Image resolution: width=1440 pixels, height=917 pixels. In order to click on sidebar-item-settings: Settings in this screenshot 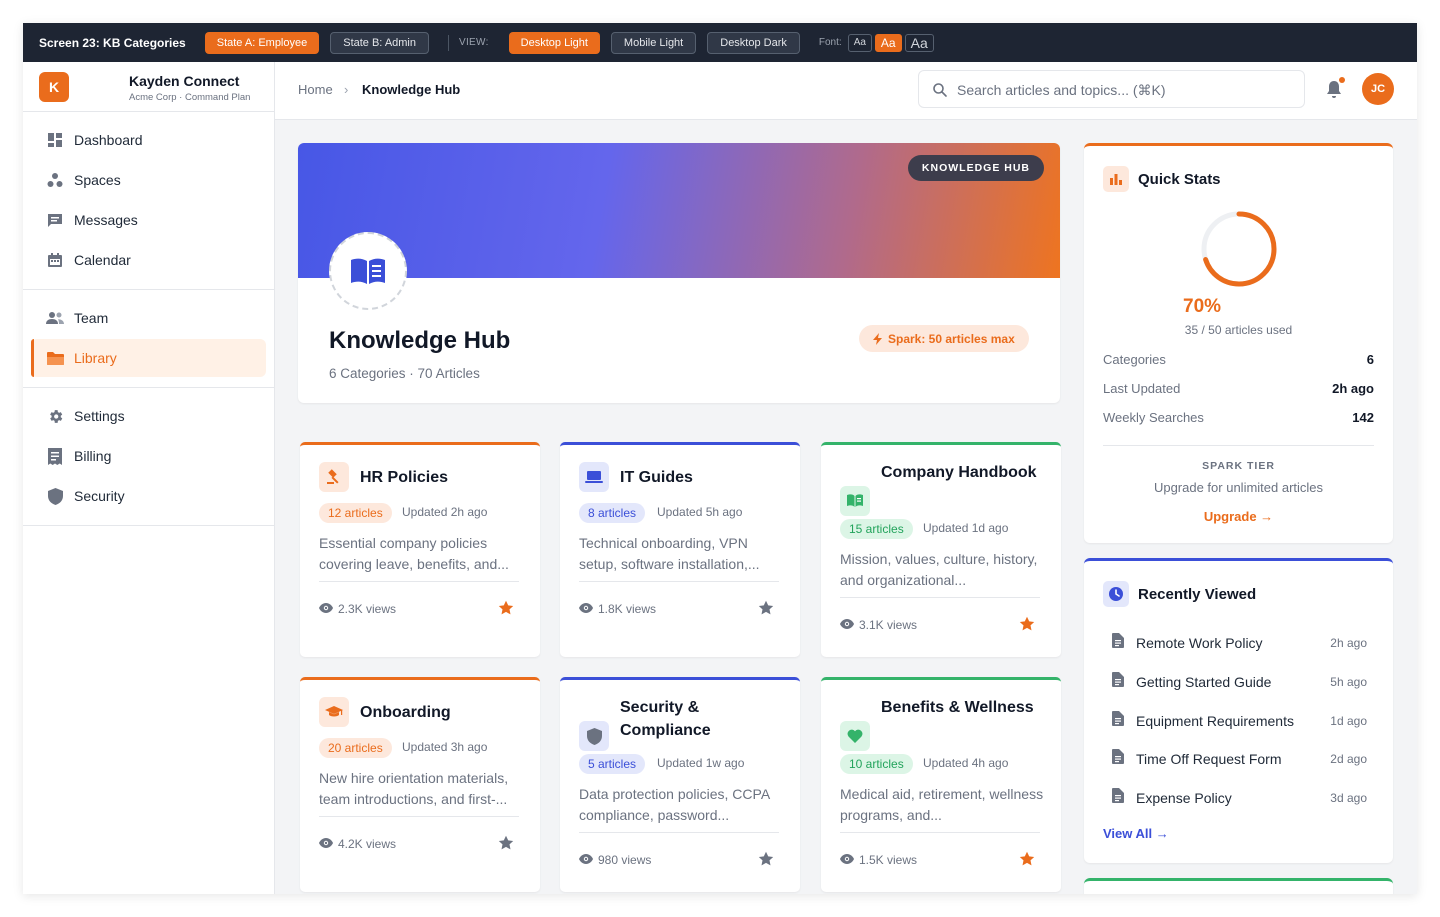, I will do `click(148, 416)`.